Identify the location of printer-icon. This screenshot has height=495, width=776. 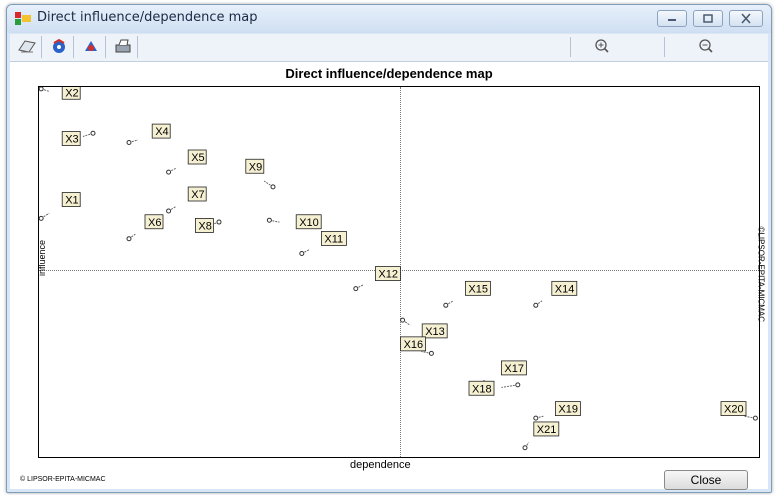
(122, 46).